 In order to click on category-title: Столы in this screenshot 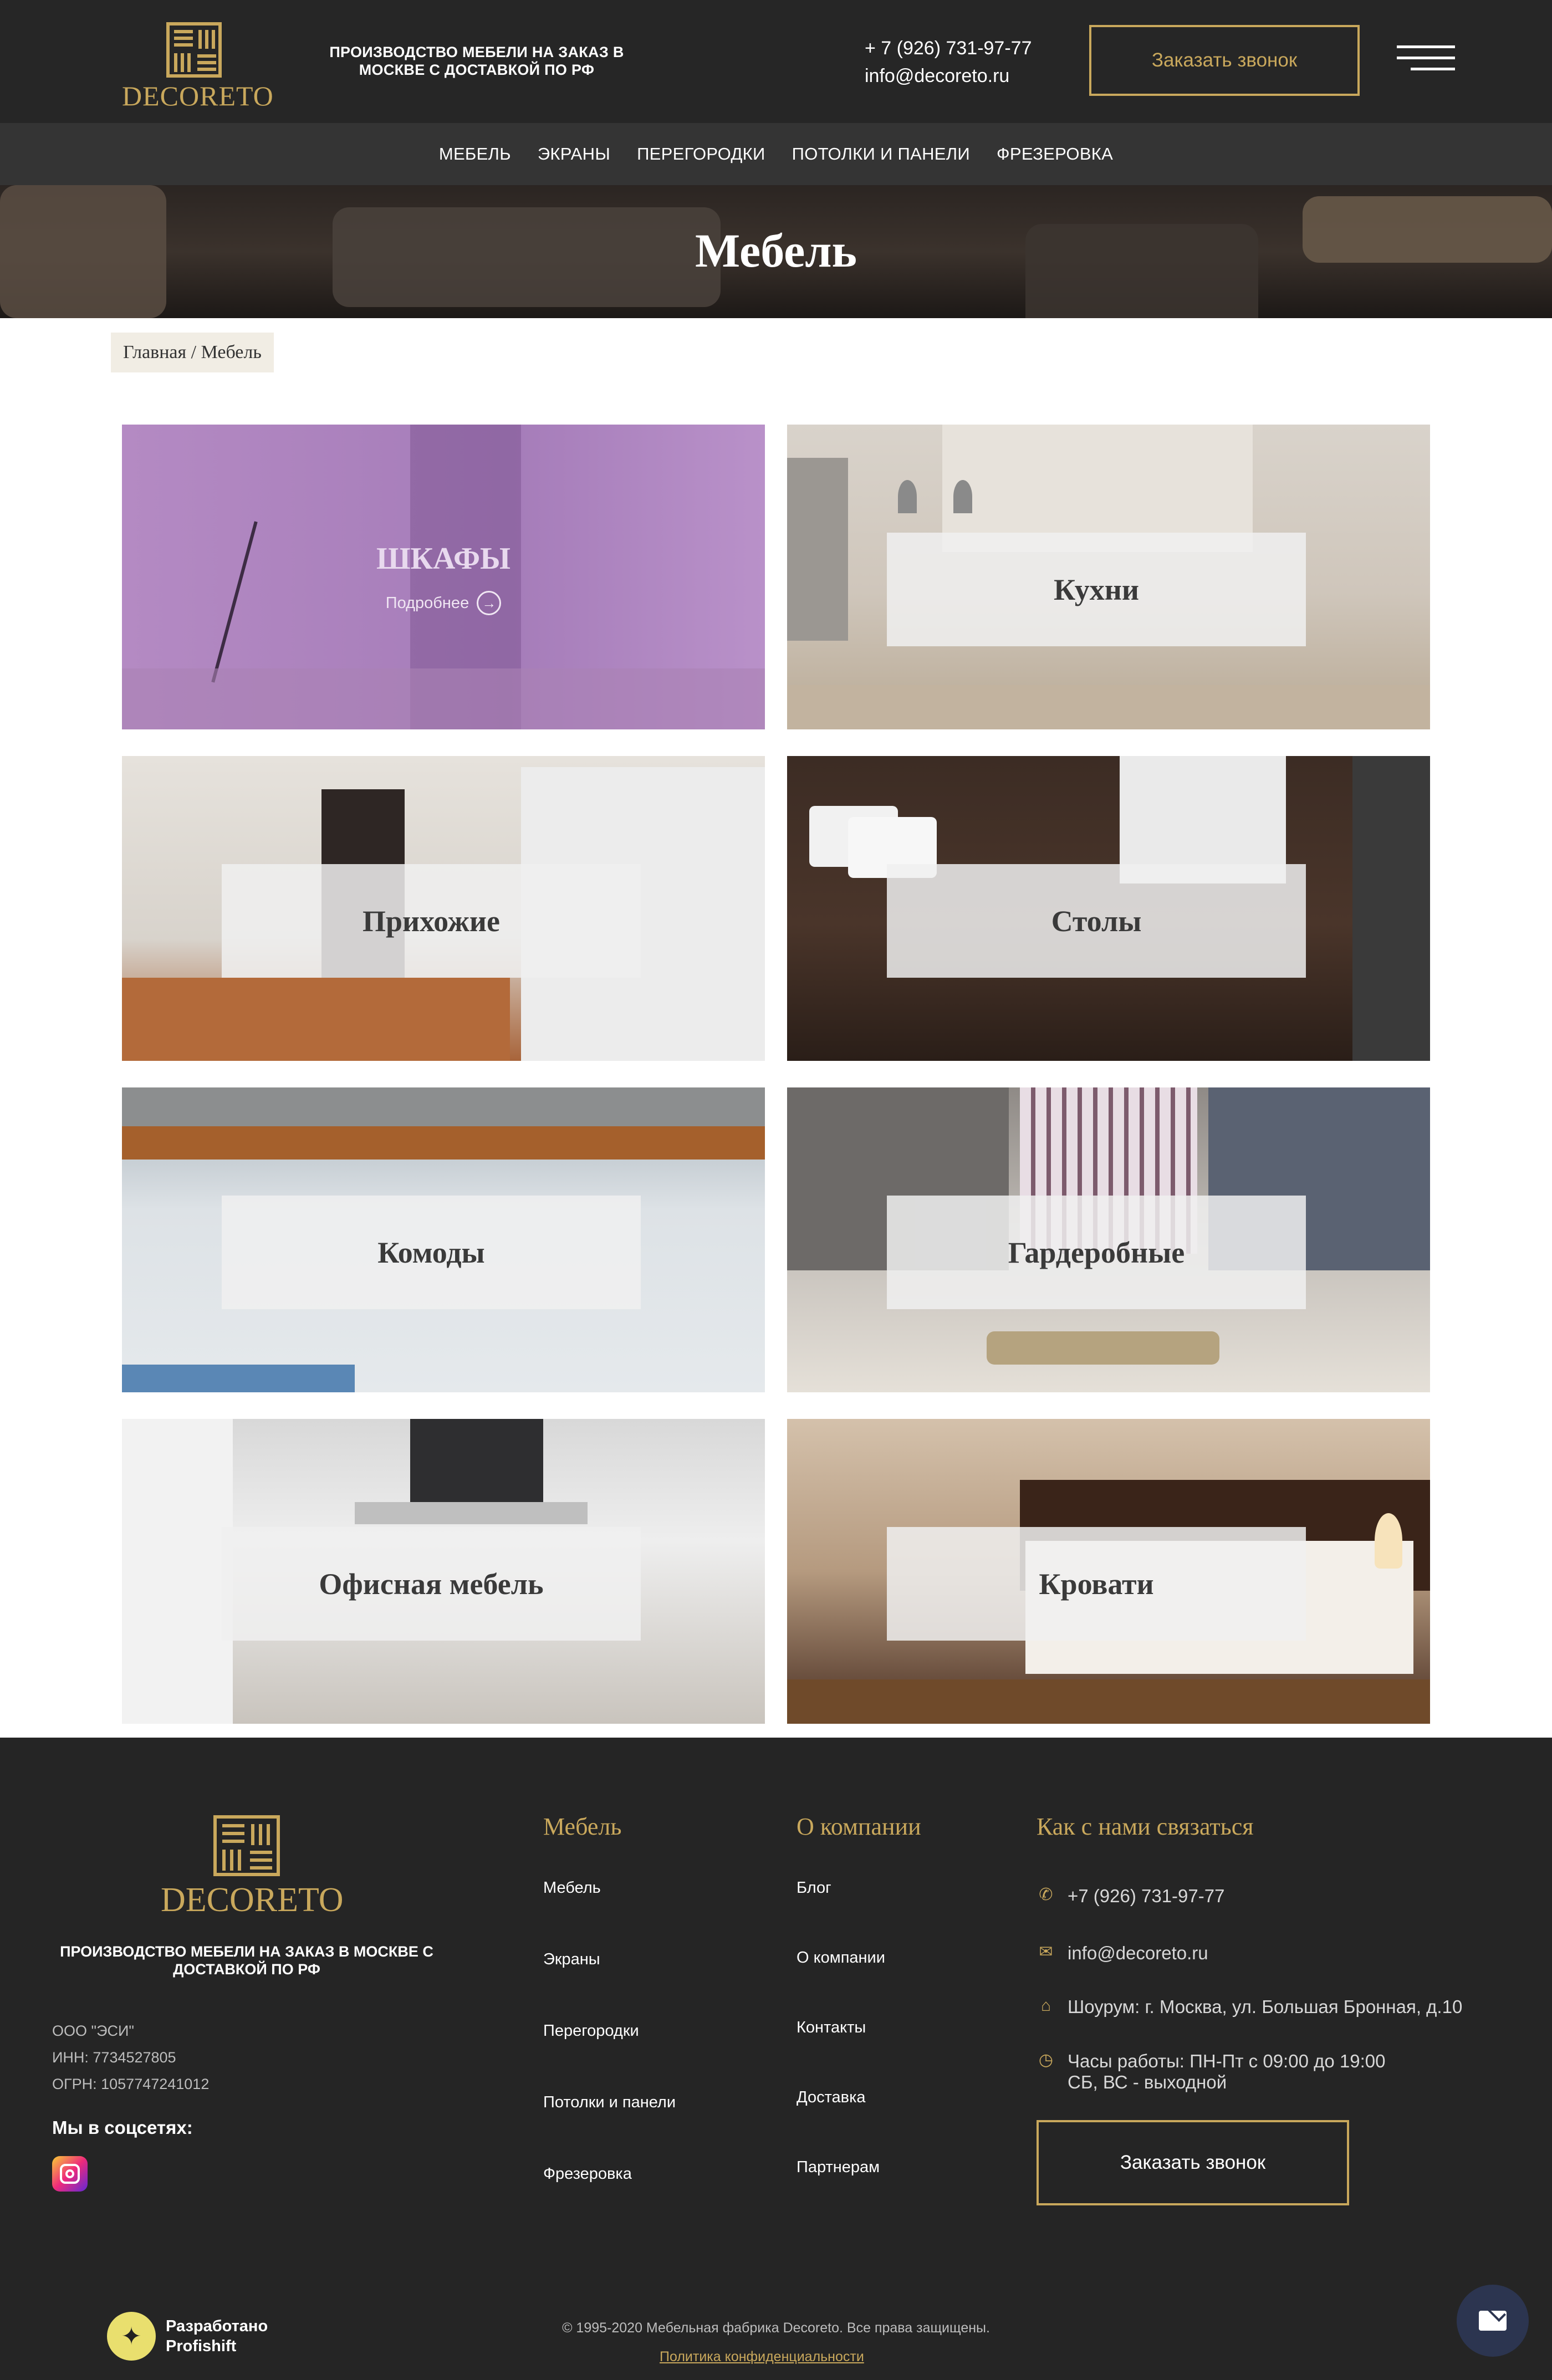, I will do `click(1096, 921)`.